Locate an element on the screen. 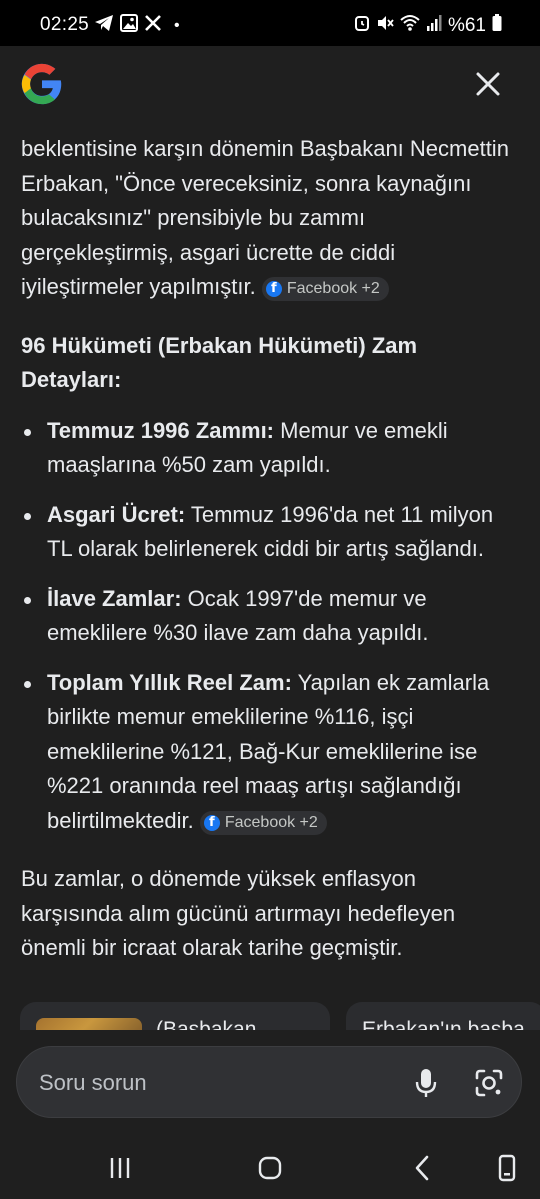 The image size is (540, 1199). system-nav-bar is located at coordinates (270, 1167).